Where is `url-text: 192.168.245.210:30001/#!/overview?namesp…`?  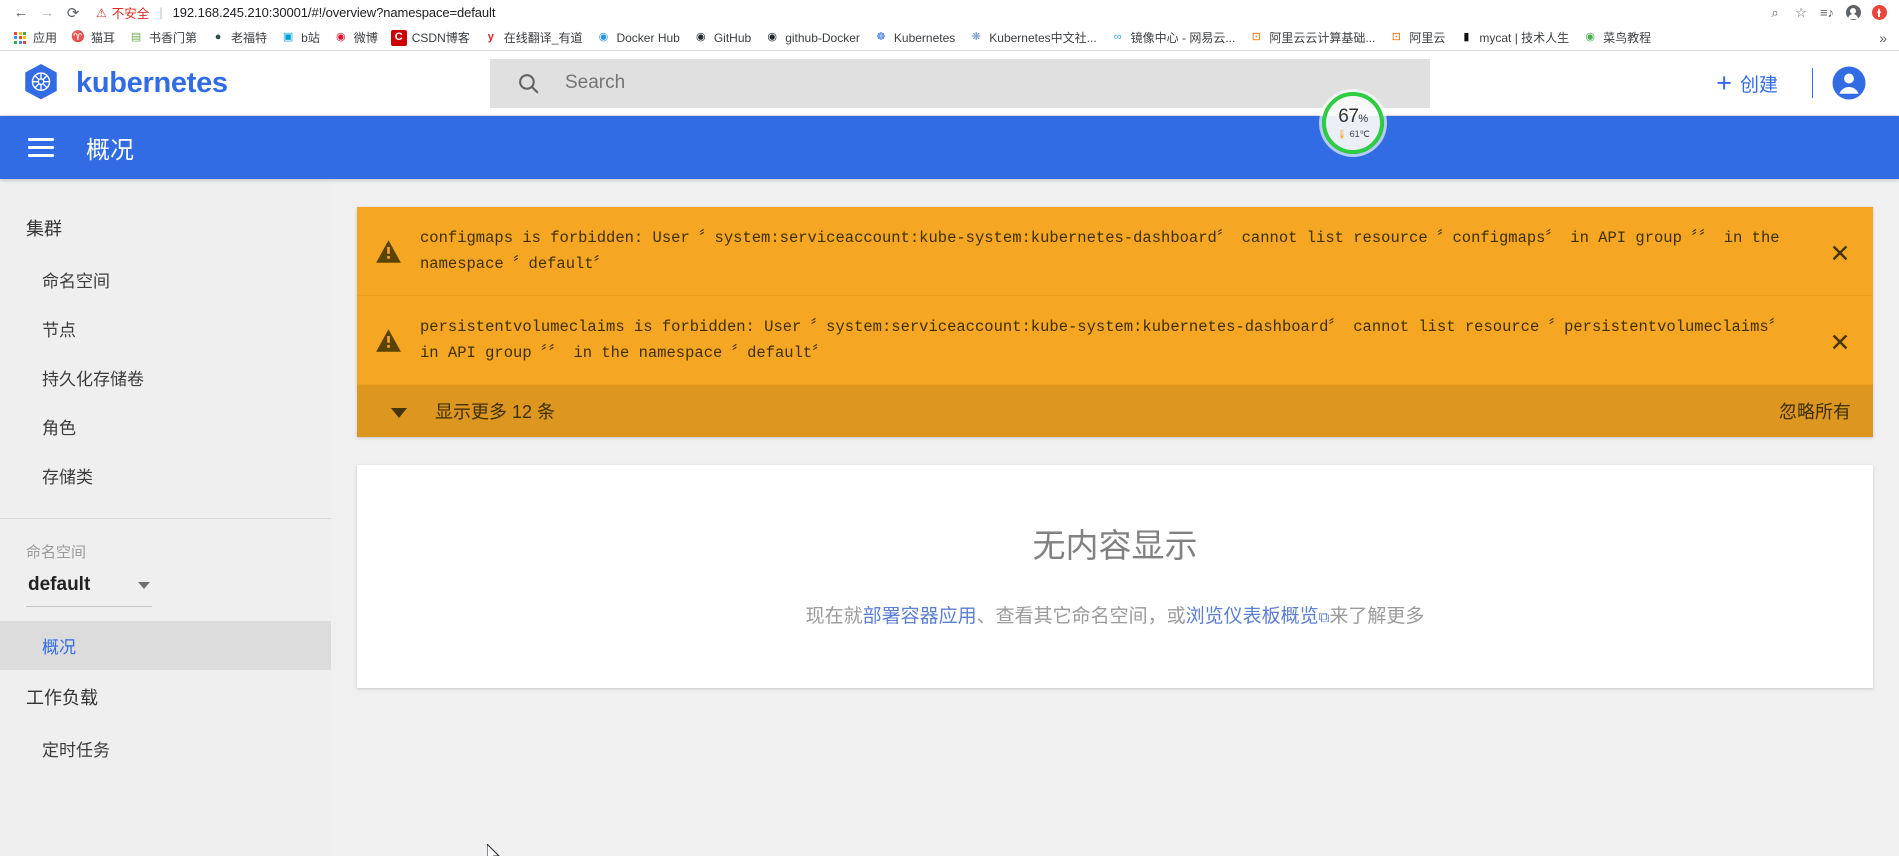 url-text: 192.168.245.210:30001/#!/overview?namesp… is located at coordinates (334, 12).